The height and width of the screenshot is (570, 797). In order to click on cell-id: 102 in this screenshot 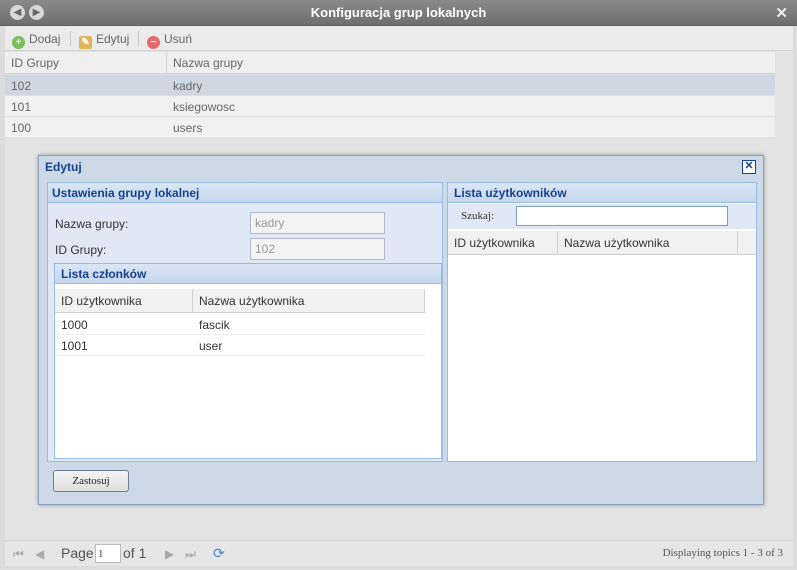, I will do `click(21, 86)`.